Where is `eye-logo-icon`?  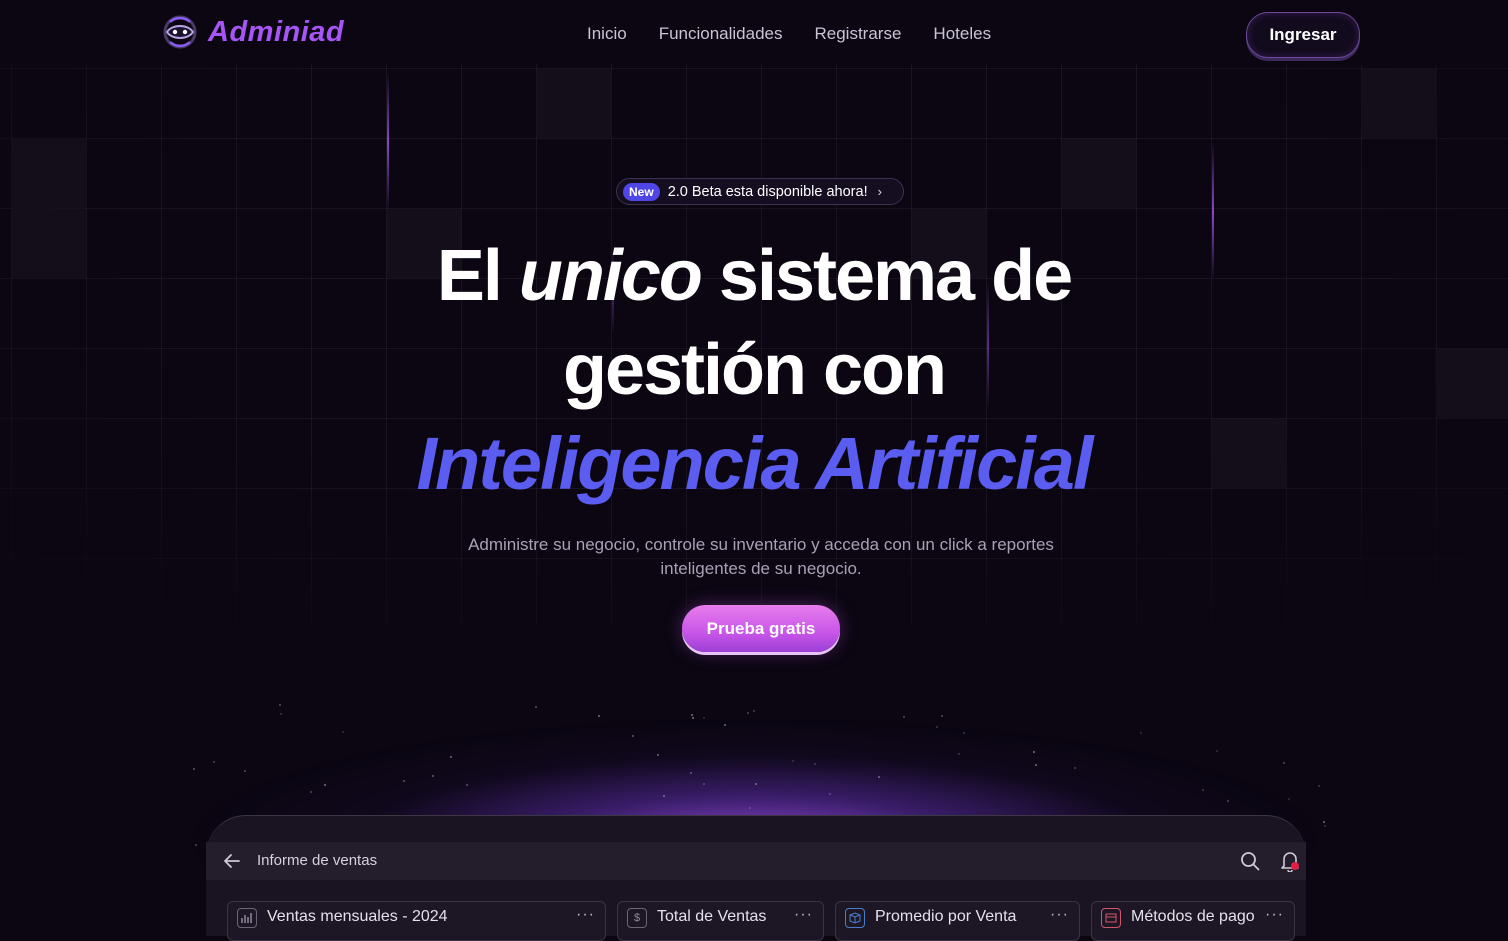
eye-logo-icon is located at coordinates (180, 32).